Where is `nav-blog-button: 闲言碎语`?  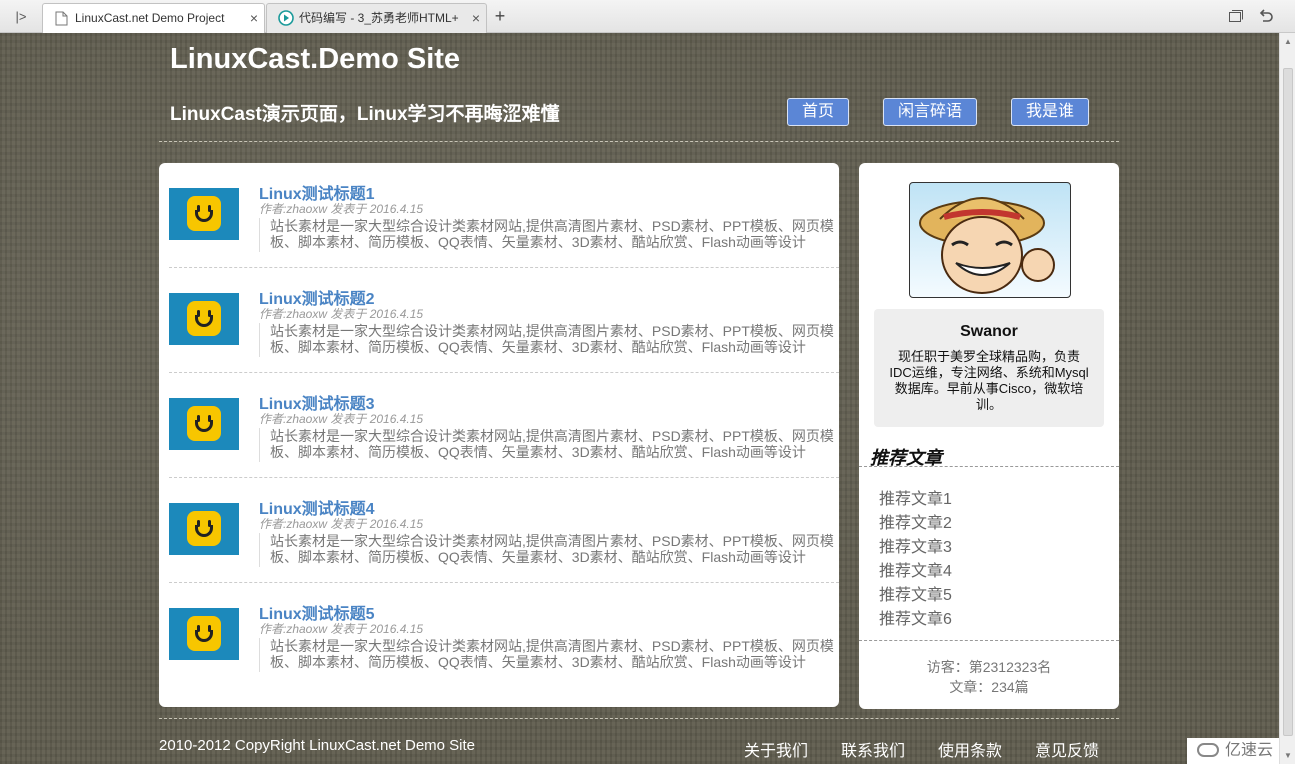
nav-blog-button: 闲言碎语 is located at coordinates (930, 112).